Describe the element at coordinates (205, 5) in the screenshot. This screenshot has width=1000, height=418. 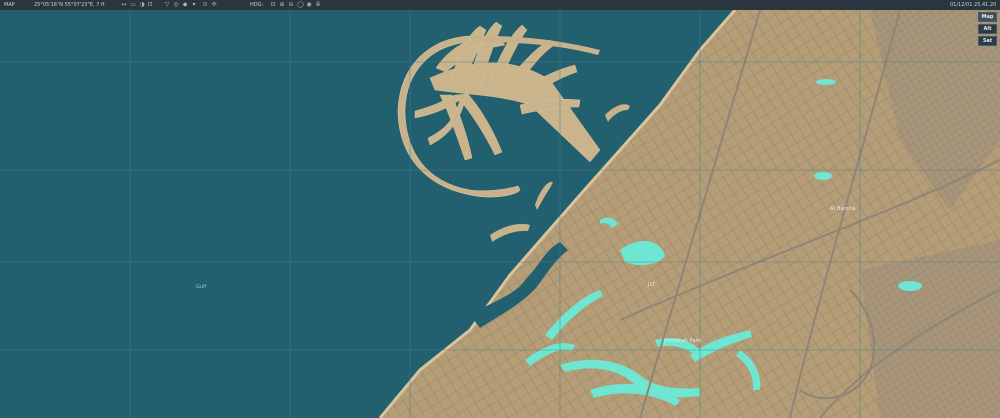
I see `search-icon: ⊙` at that location.